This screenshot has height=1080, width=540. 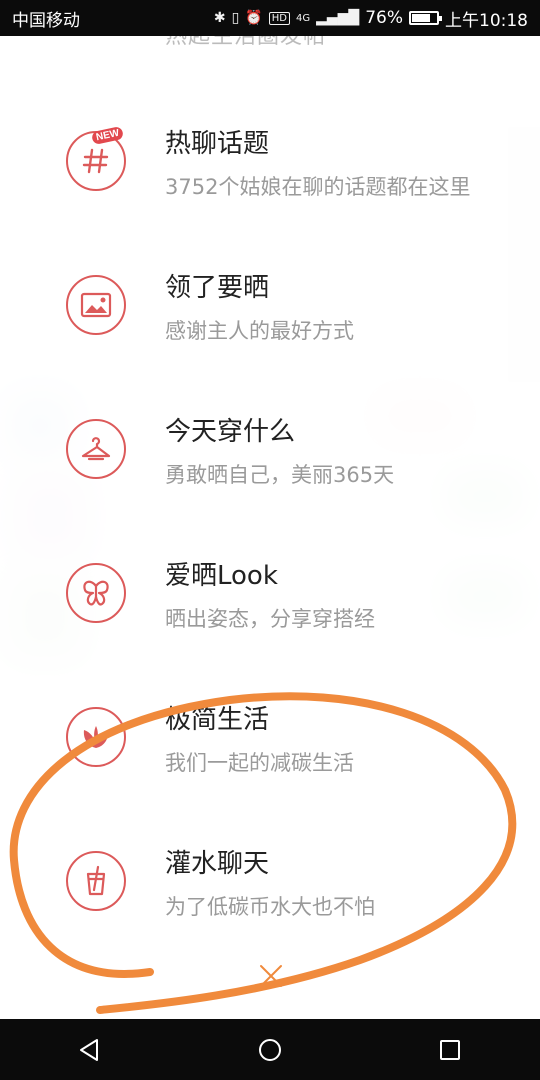 What do you see at coordinates (279, 18) in the screenshot?
I see `hd-icon: HD` at bounding box center [279, 18].